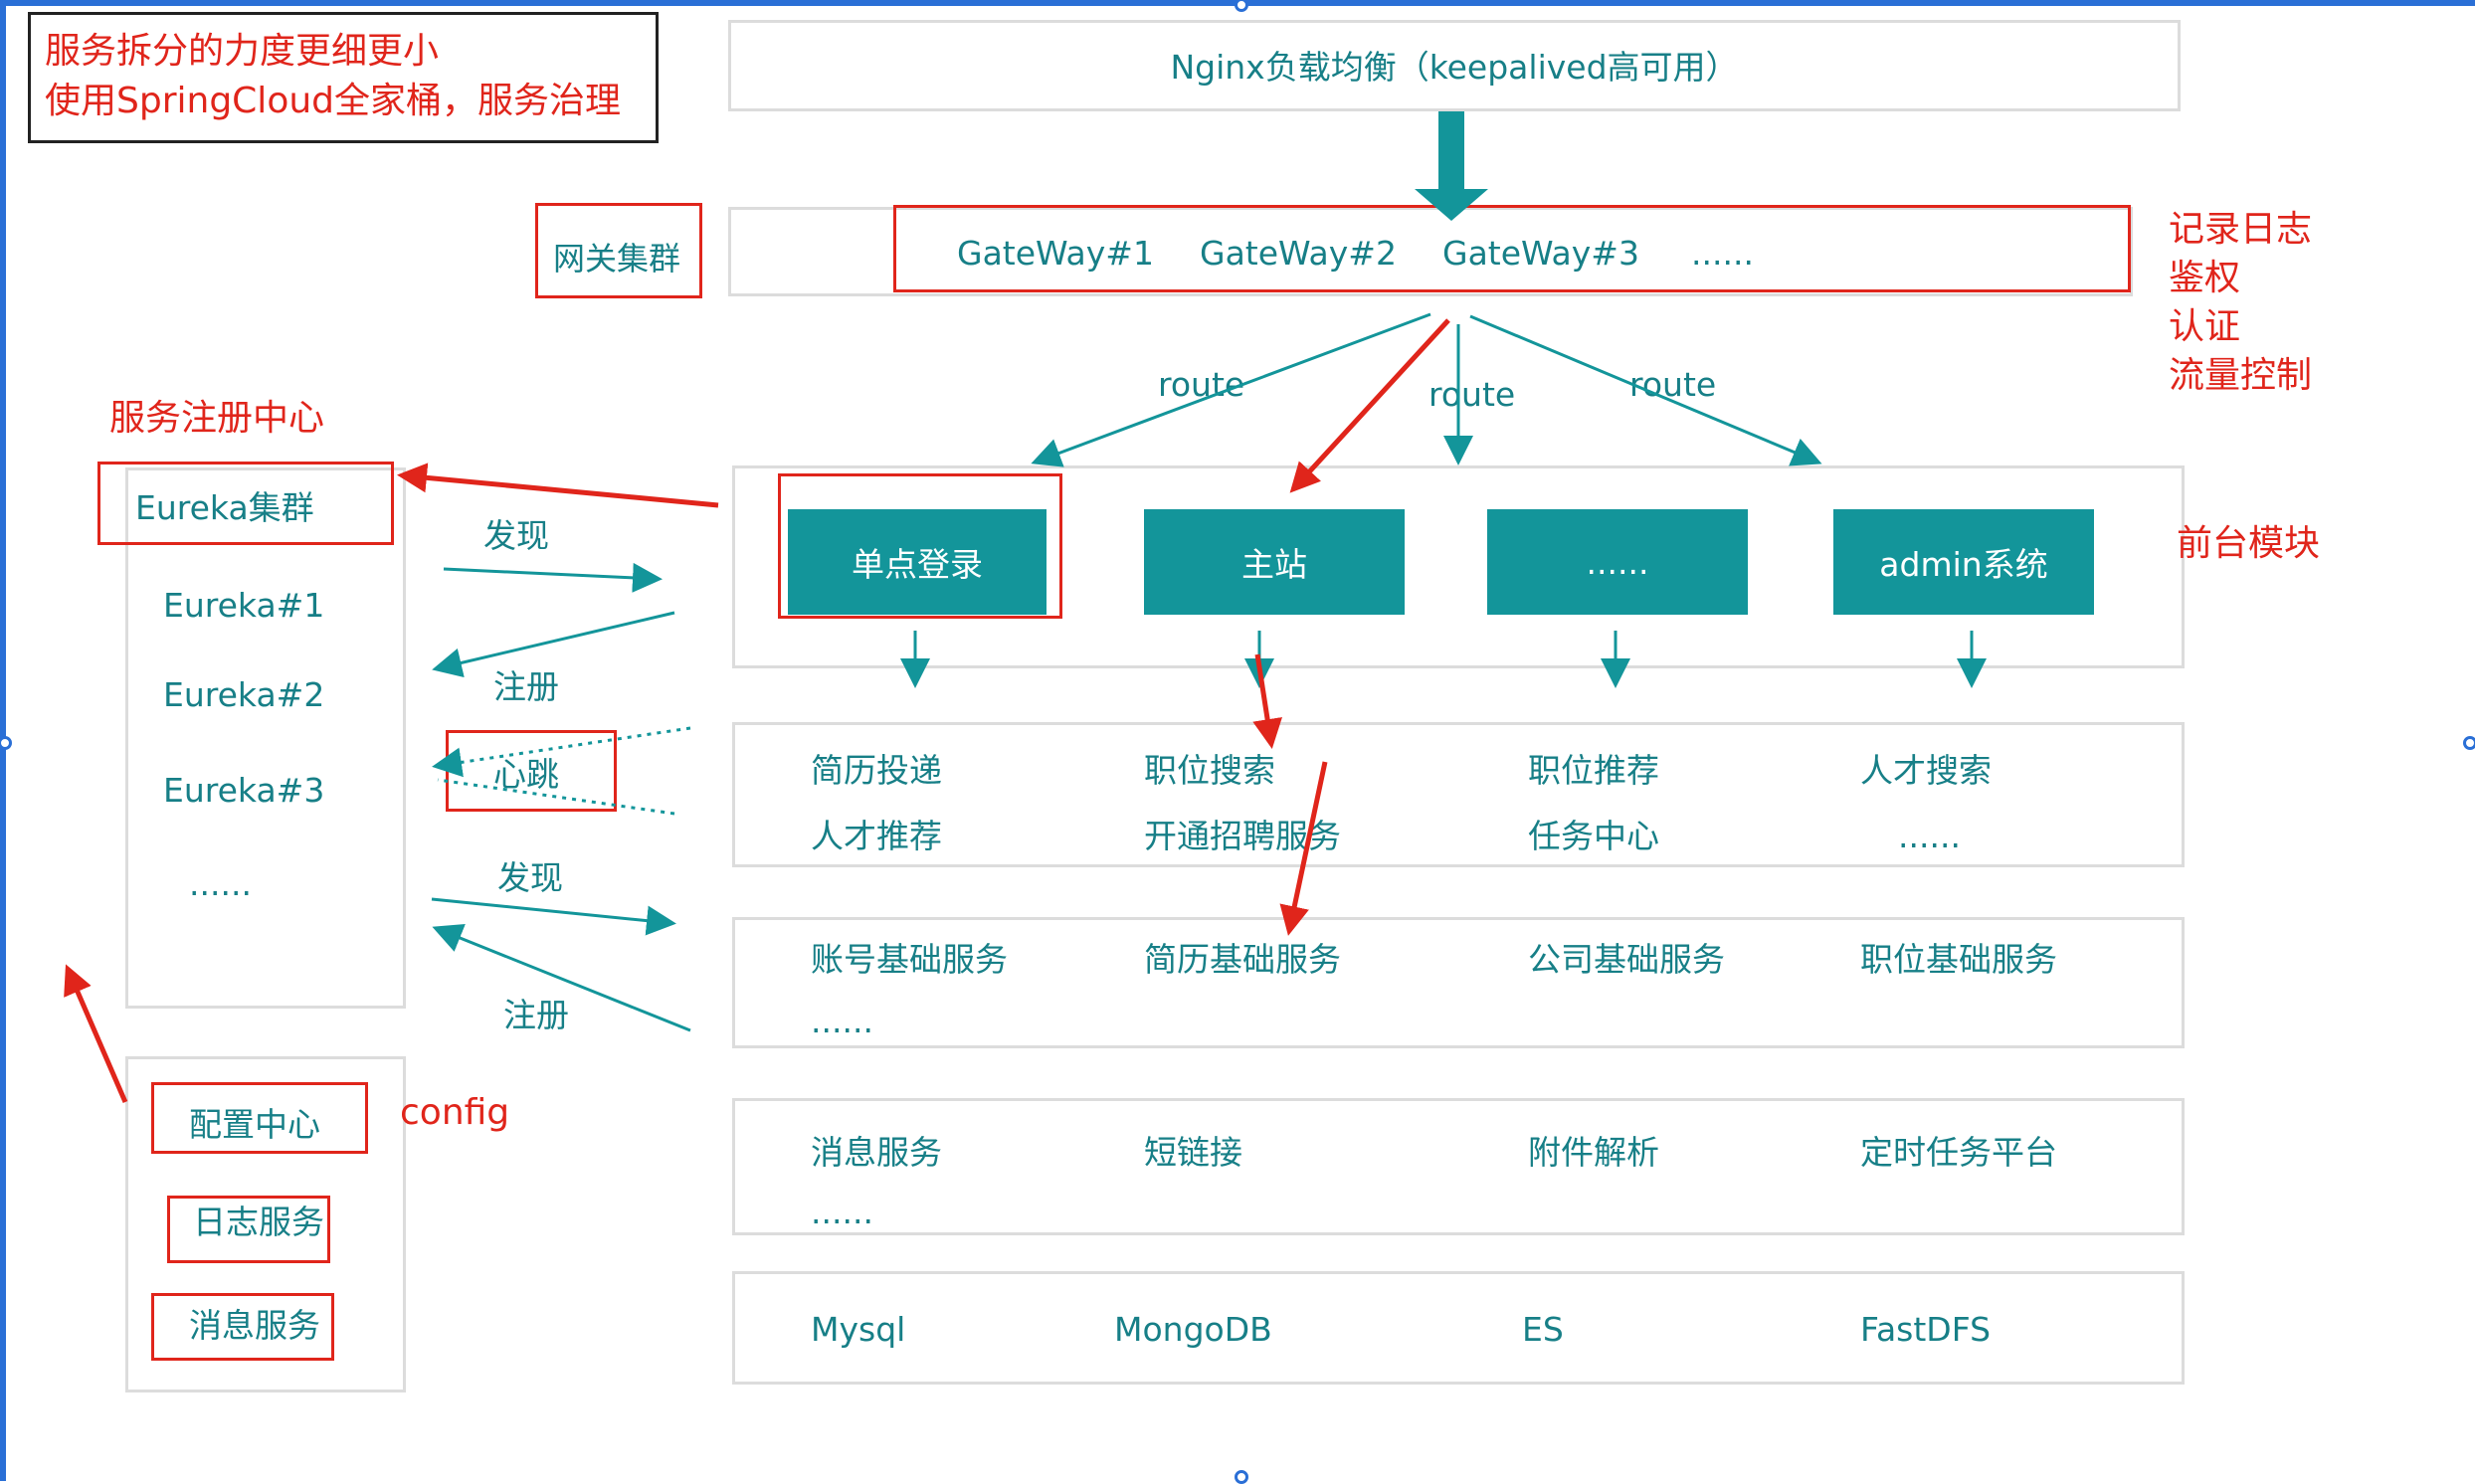 This screenshot has height=1484, width=2475. What do you see at coordinates (1303, 848) in the screenshot?
I see `red-arrow-biz-to-base` at bounding box center [1303, 848].